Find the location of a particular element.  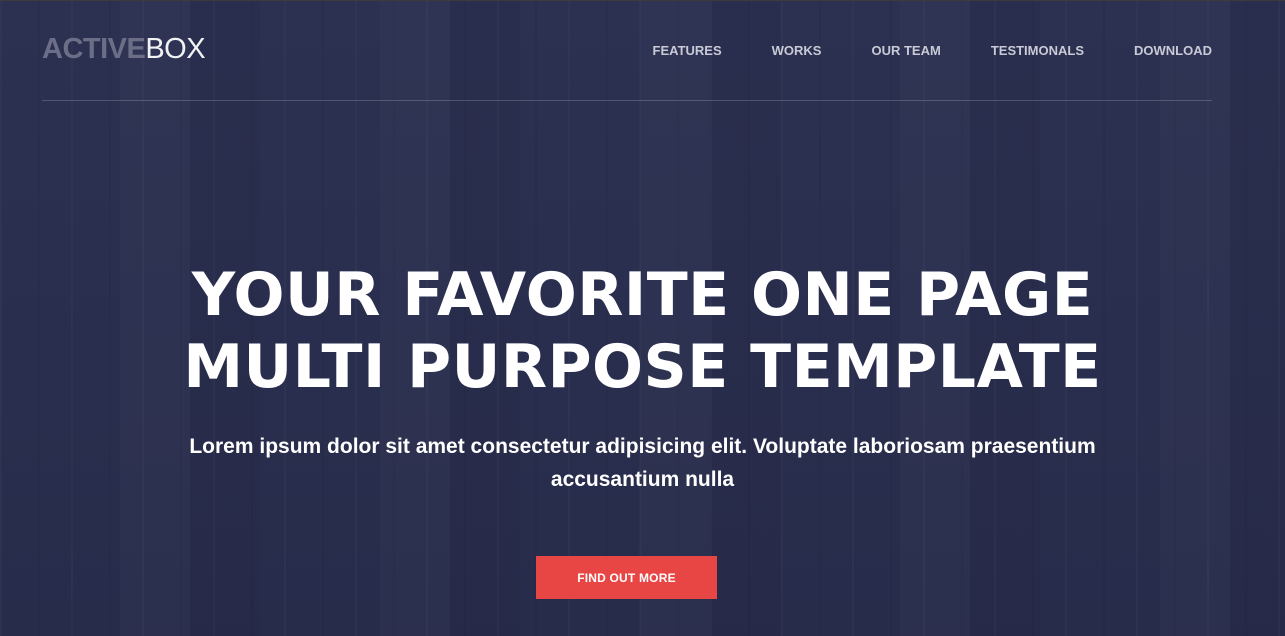

nav-item-testimonals: TESTIMONALS is located at coordinates (1037, 51).